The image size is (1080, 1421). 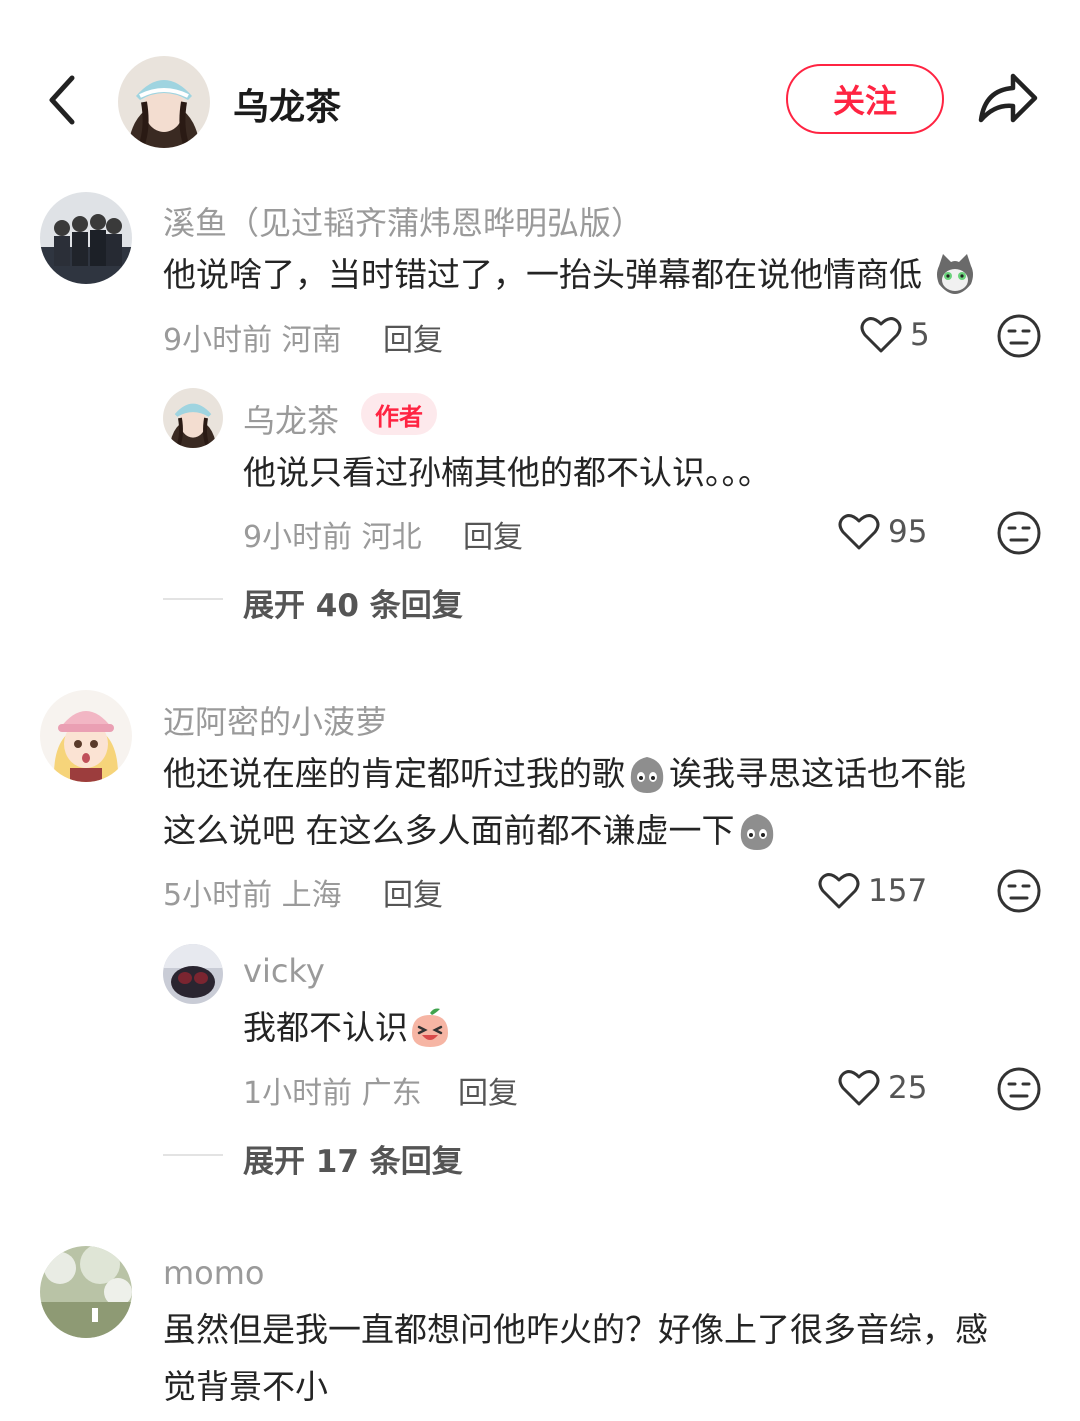 What do you see at coordinates (540, 95) in the screenshot?
I see `header: 乌龙茶 关注` at bounding box center [540, 95].